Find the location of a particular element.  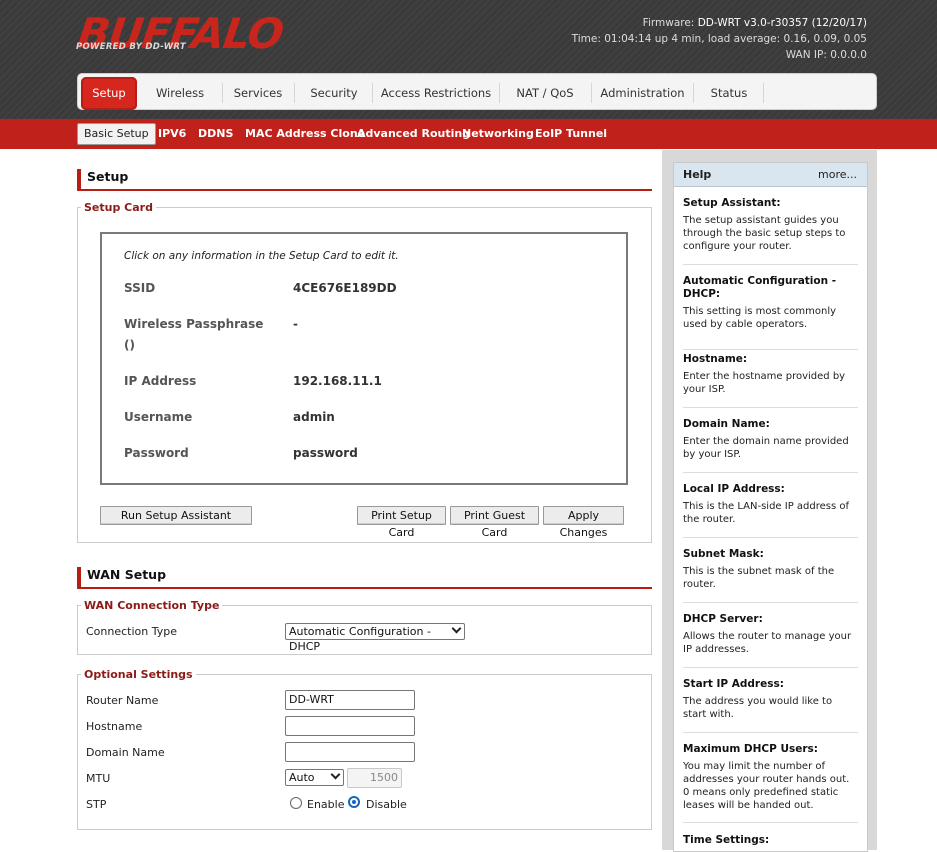

tab-wireless: Wireless is located at coordinates (180, 93).